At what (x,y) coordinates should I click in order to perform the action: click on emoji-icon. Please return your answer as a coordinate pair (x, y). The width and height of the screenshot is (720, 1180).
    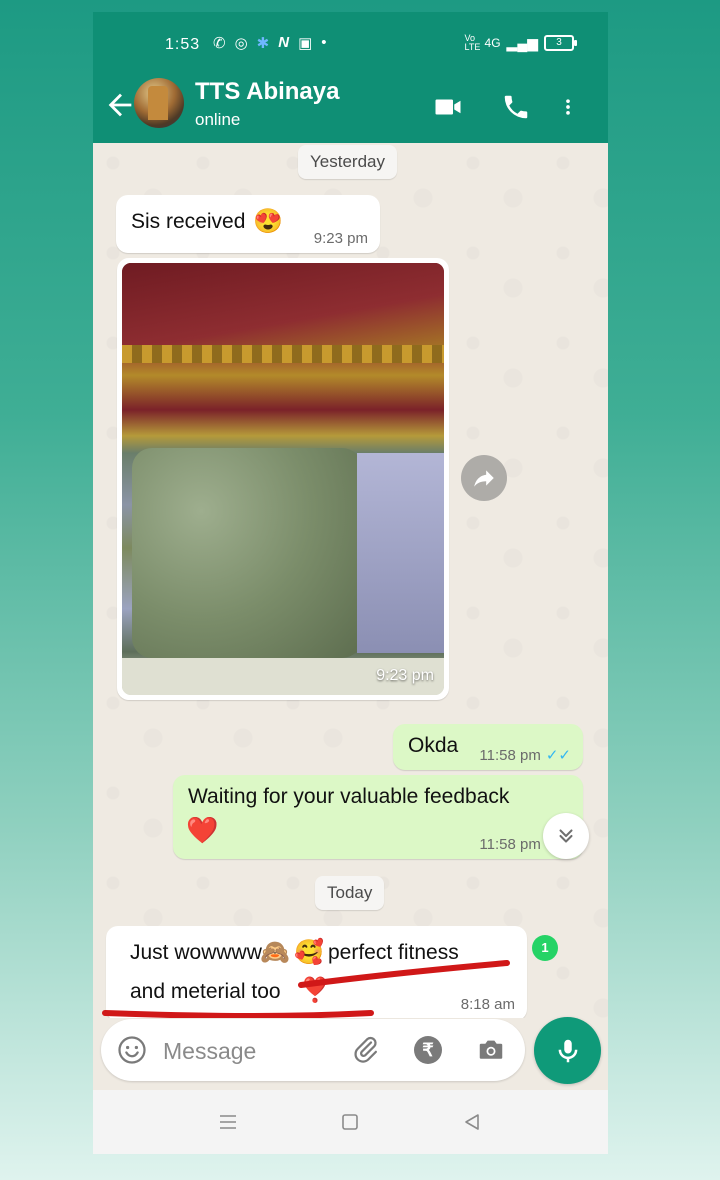
    Looking at the image, I should click on (132, 1050).